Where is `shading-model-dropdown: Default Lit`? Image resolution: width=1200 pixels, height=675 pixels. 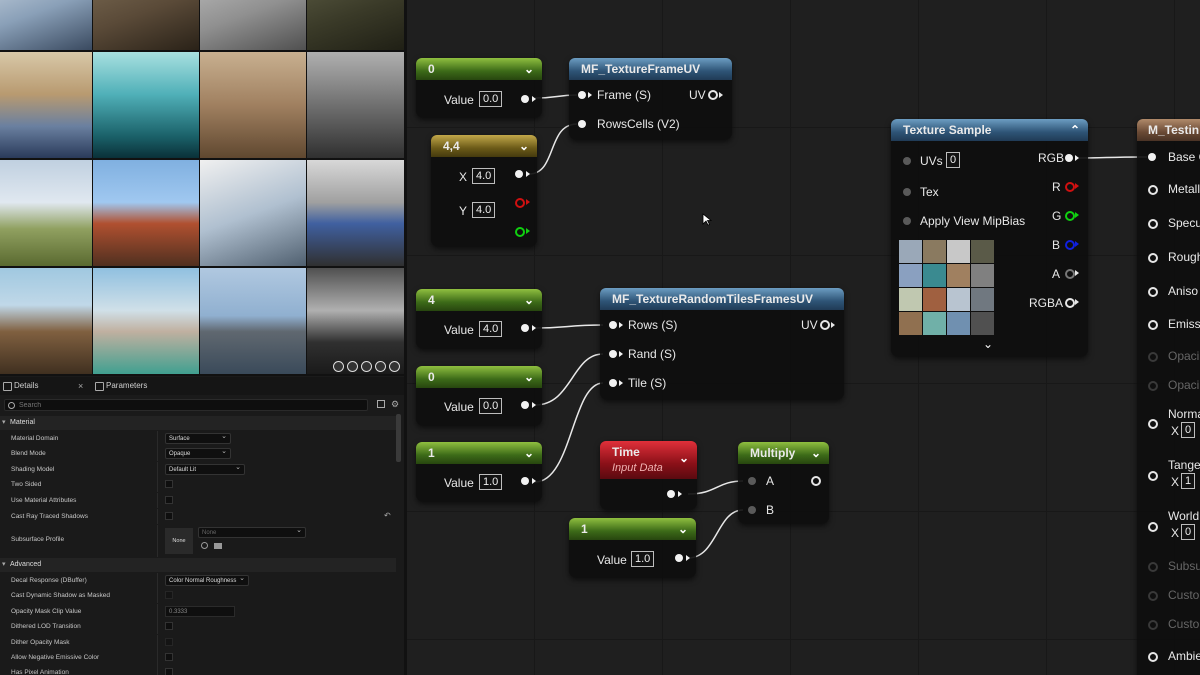 shading-model-dropdown: Default Lit is located at coordinates (205, 469).